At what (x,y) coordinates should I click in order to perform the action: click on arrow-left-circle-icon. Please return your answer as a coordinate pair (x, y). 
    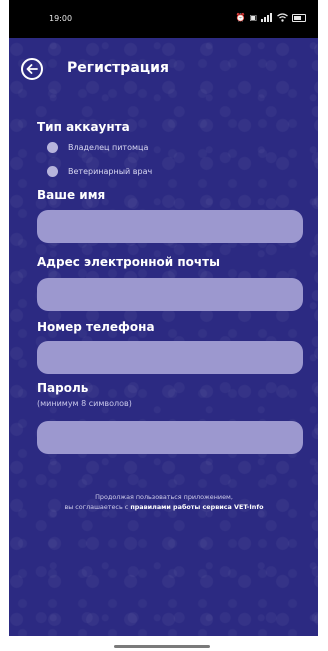
    Looking at the image, I should click on (32, 69).